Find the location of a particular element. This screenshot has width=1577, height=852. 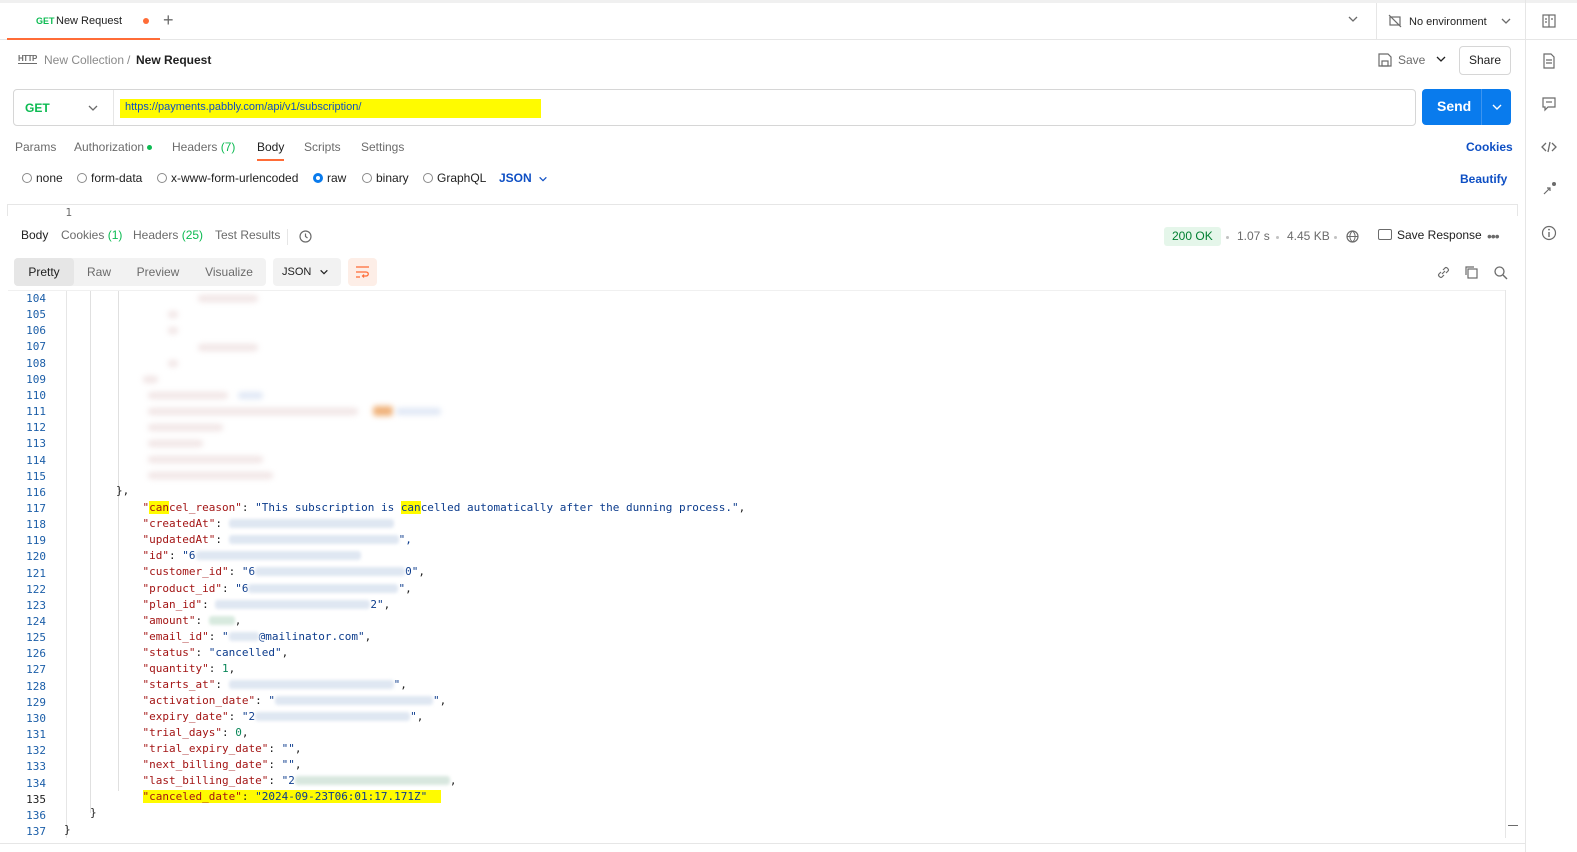

save-response-button: Save Response is located at coordinates (1430, 235).